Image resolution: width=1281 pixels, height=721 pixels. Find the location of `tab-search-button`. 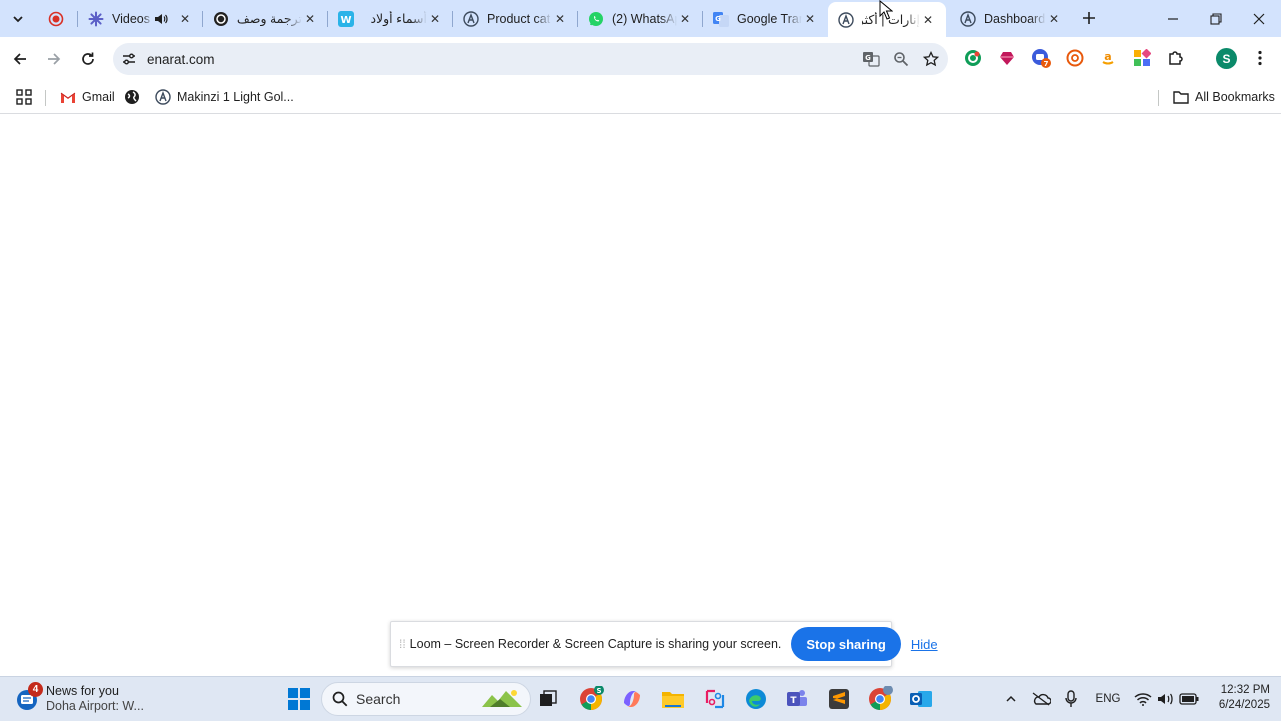

tab-search-button is located at coordinates (18, 19).